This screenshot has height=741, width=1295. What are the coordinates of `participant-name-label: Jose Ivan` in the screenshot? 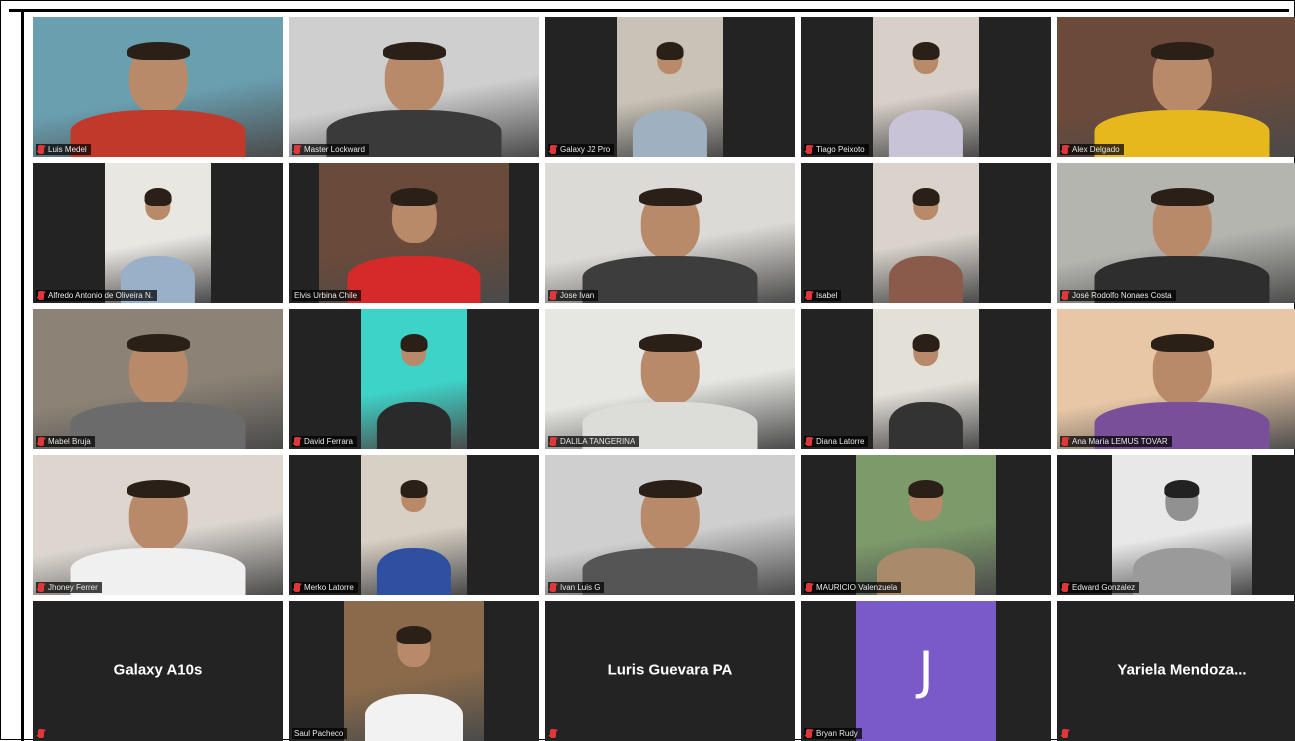 It's located at (577, 295).